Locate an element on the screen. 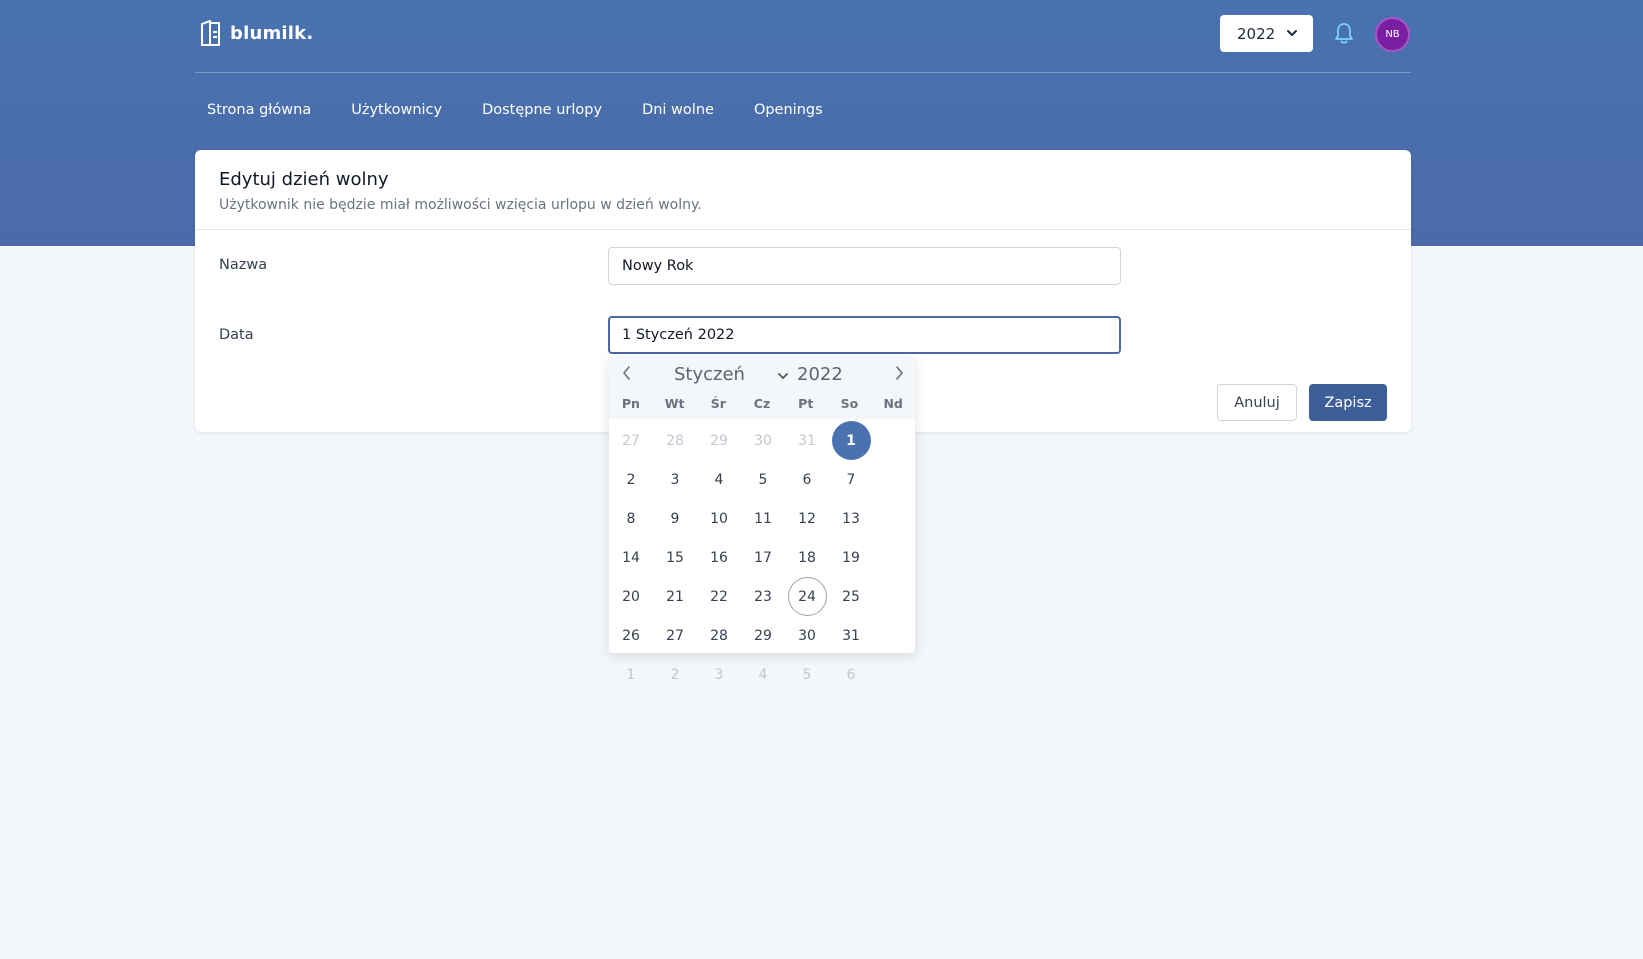  calendar-day: 22 is located at coordinates (719, 596).